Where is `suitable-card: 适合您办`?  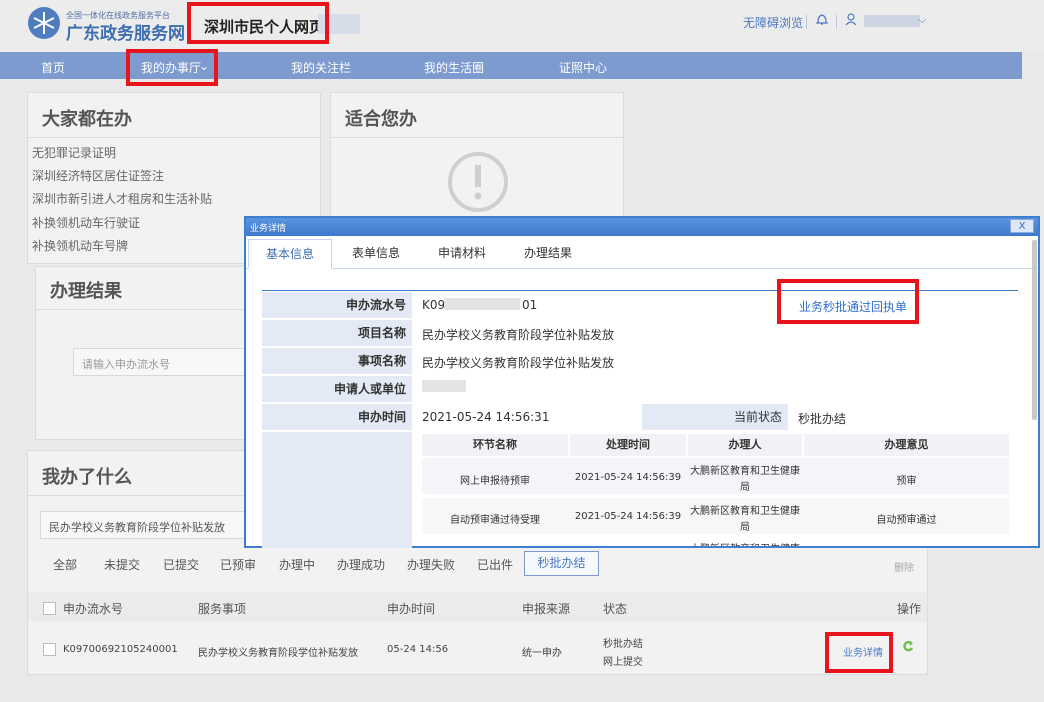
suitable-card: 适合您办 is located at coordinates (477, 157).